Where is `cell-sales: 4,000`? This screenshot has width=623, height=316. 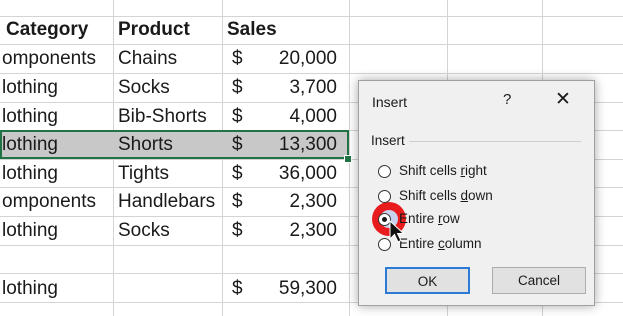 cell-sales: 4,000 is located at coordinates (296, 117).